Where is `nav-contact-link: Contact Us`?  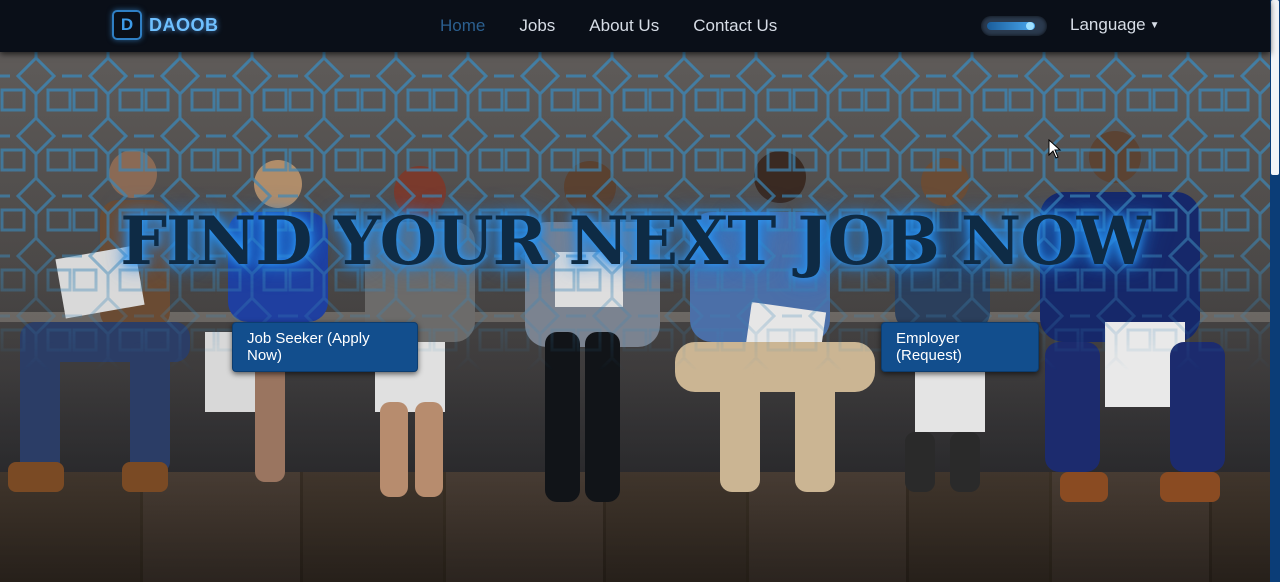
nav-contact-link: Contact Us is located at coordinates (735, 26).